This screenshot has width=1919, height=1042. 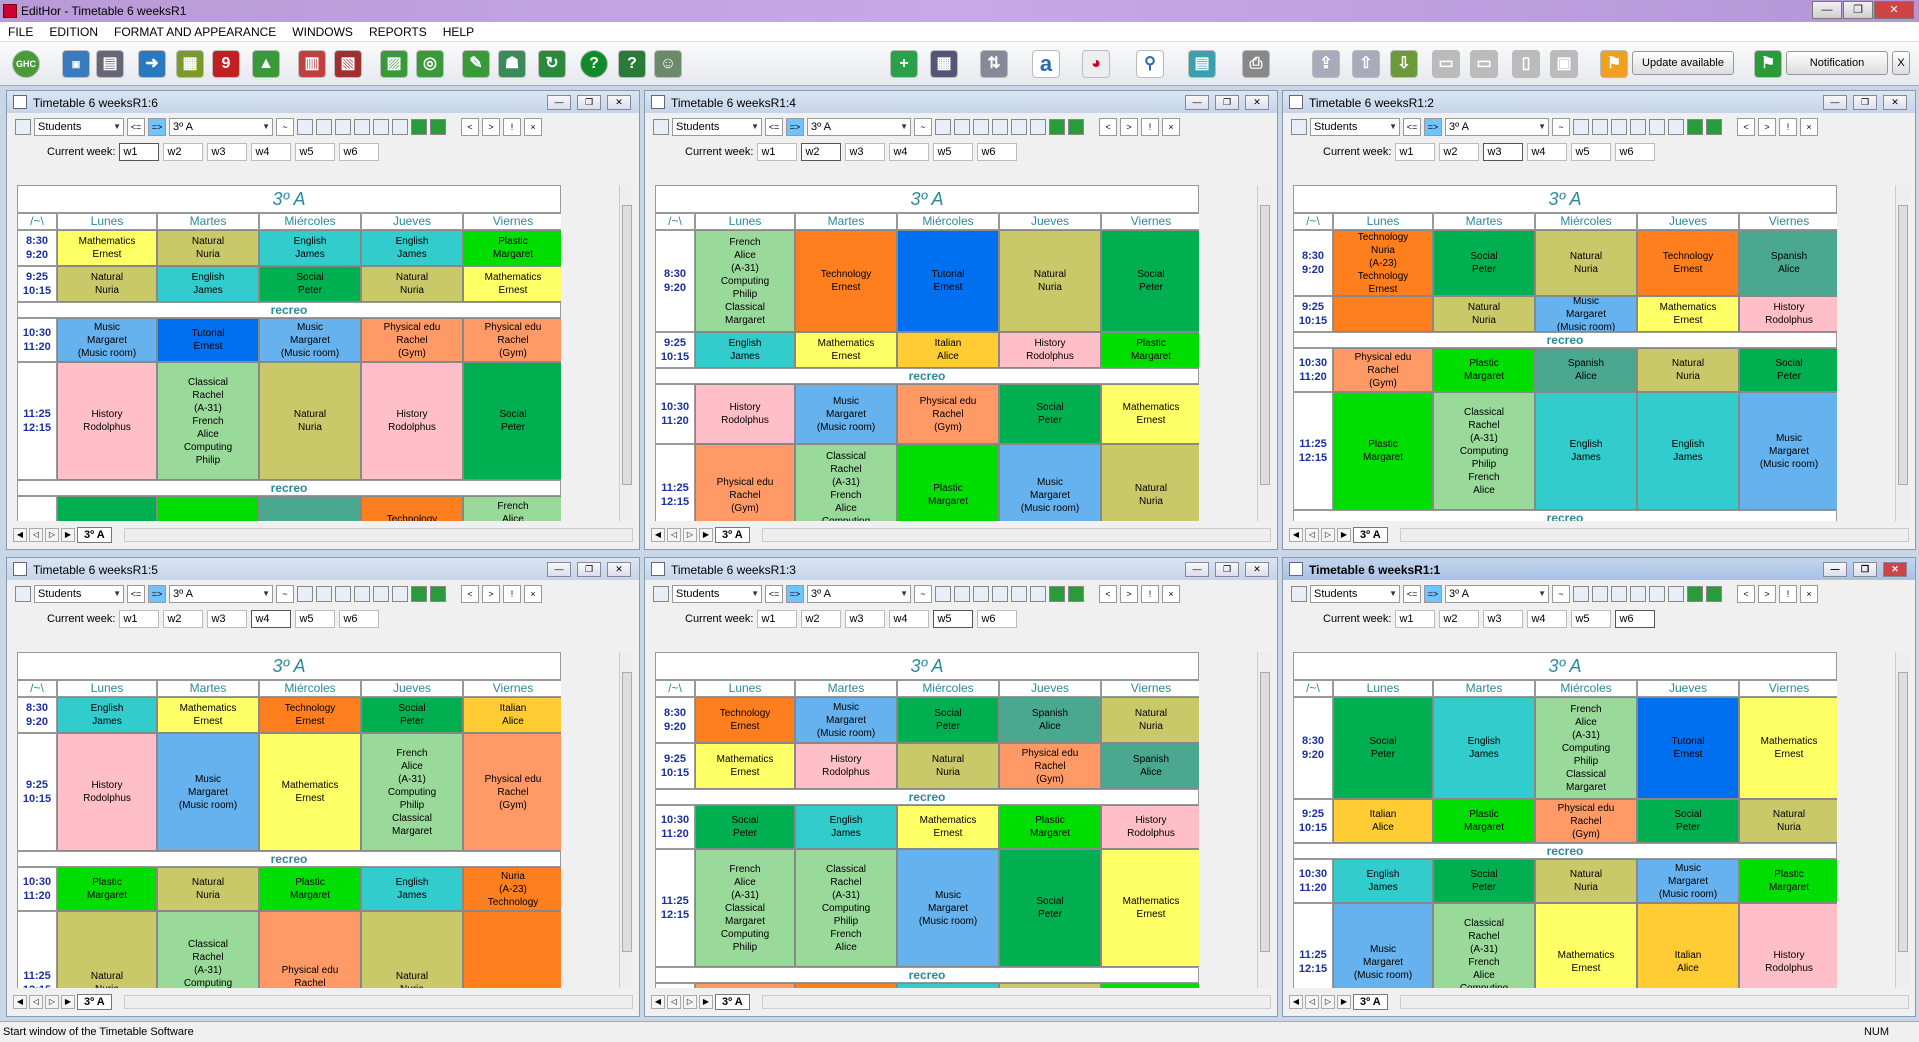 I want to click on font-icon: a, so click(x=1046, y=64).